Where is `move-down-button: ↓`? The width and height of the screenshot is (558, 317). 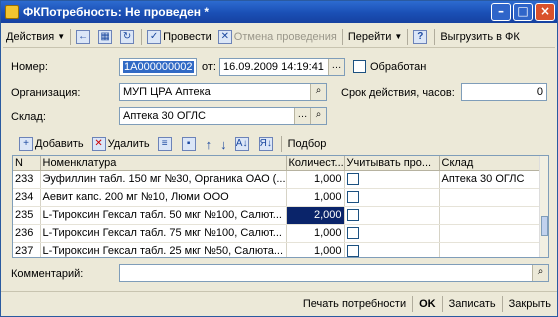
move-down-button: ↓ is located at coordinates (223, 144).